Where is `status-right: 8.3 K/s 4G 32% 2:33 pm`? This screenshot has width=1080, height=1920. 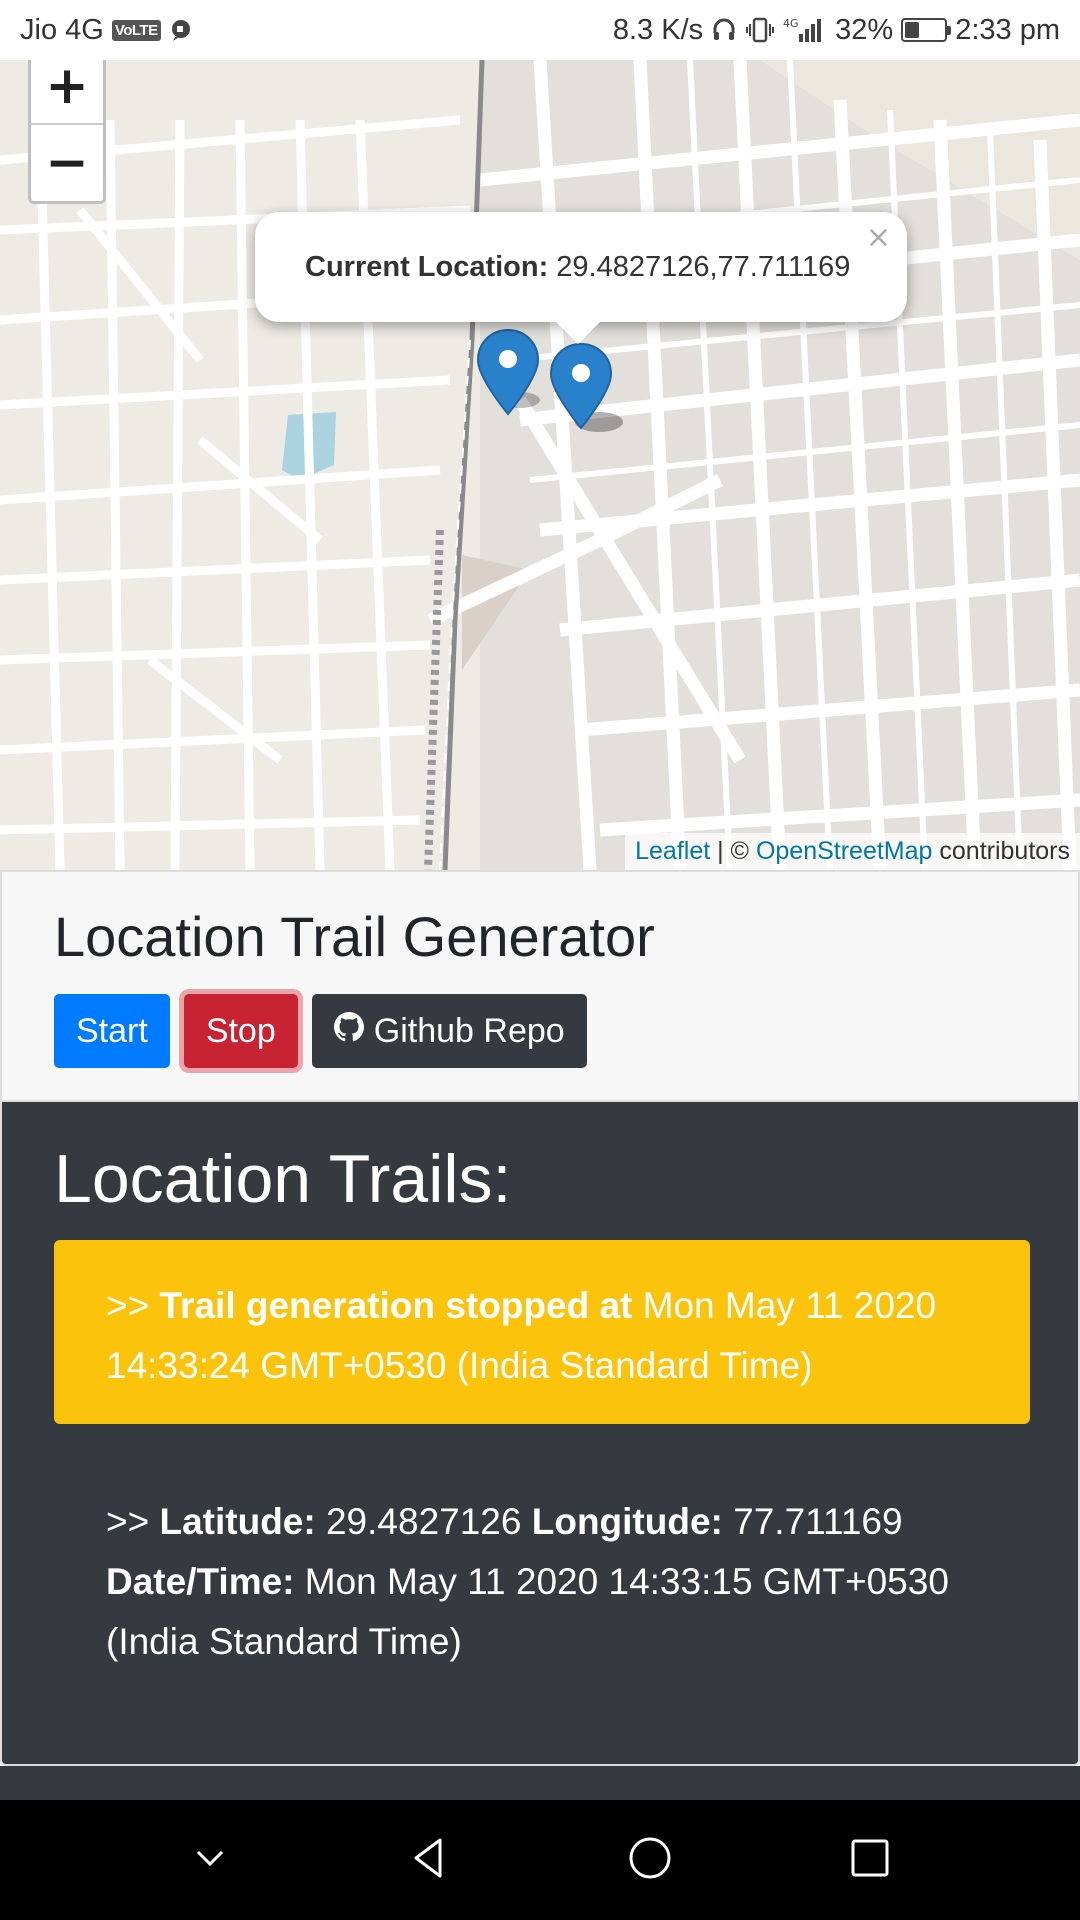
status-right: 8.3 K/s 4G 32% 2:33 pm is located at coordinates (836, 30).